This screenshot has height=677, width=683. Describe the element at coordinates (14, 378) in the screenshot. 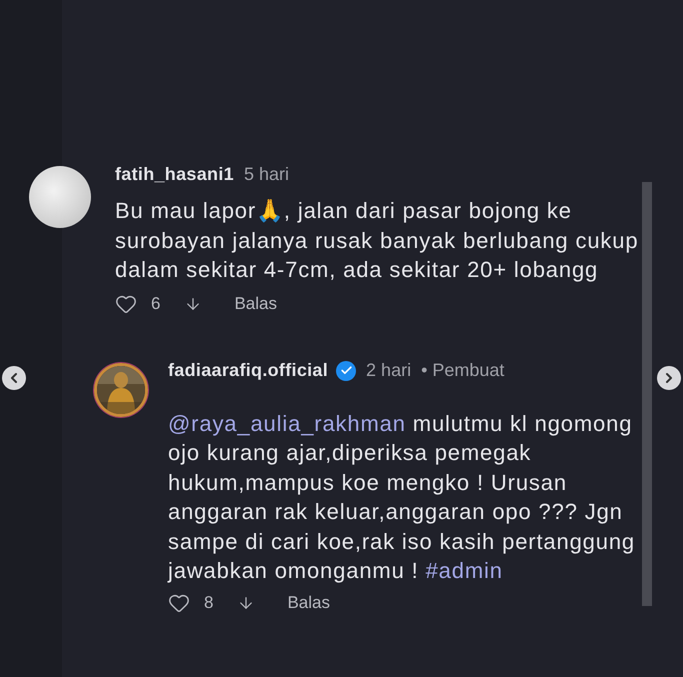

I see `previous-button` at that location.